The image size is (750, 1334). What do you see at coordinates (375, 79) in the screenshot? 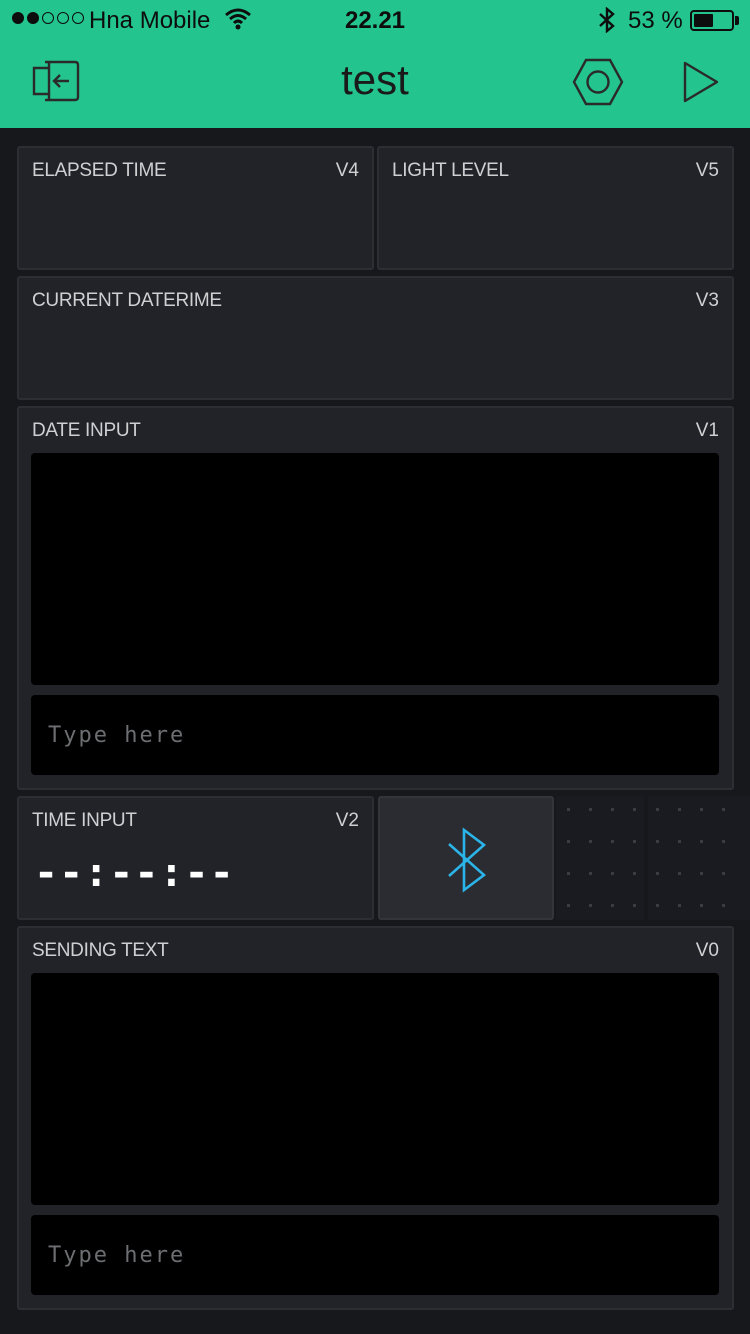
I see `app-title: test` at bounding box center [375, 79].